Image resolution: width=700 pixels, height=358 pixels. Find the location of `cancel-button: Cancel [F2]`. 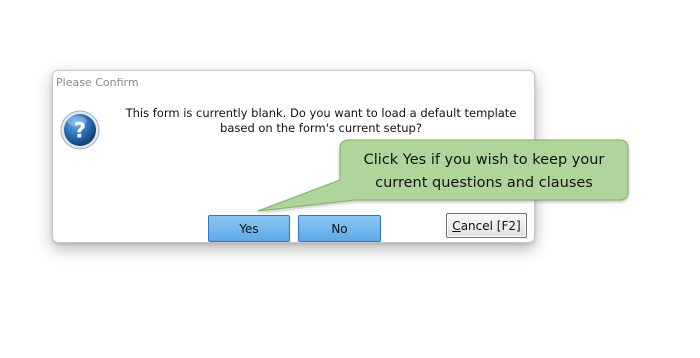

cancel-button: Cancel [F2] is located at coordinates (486, 225).